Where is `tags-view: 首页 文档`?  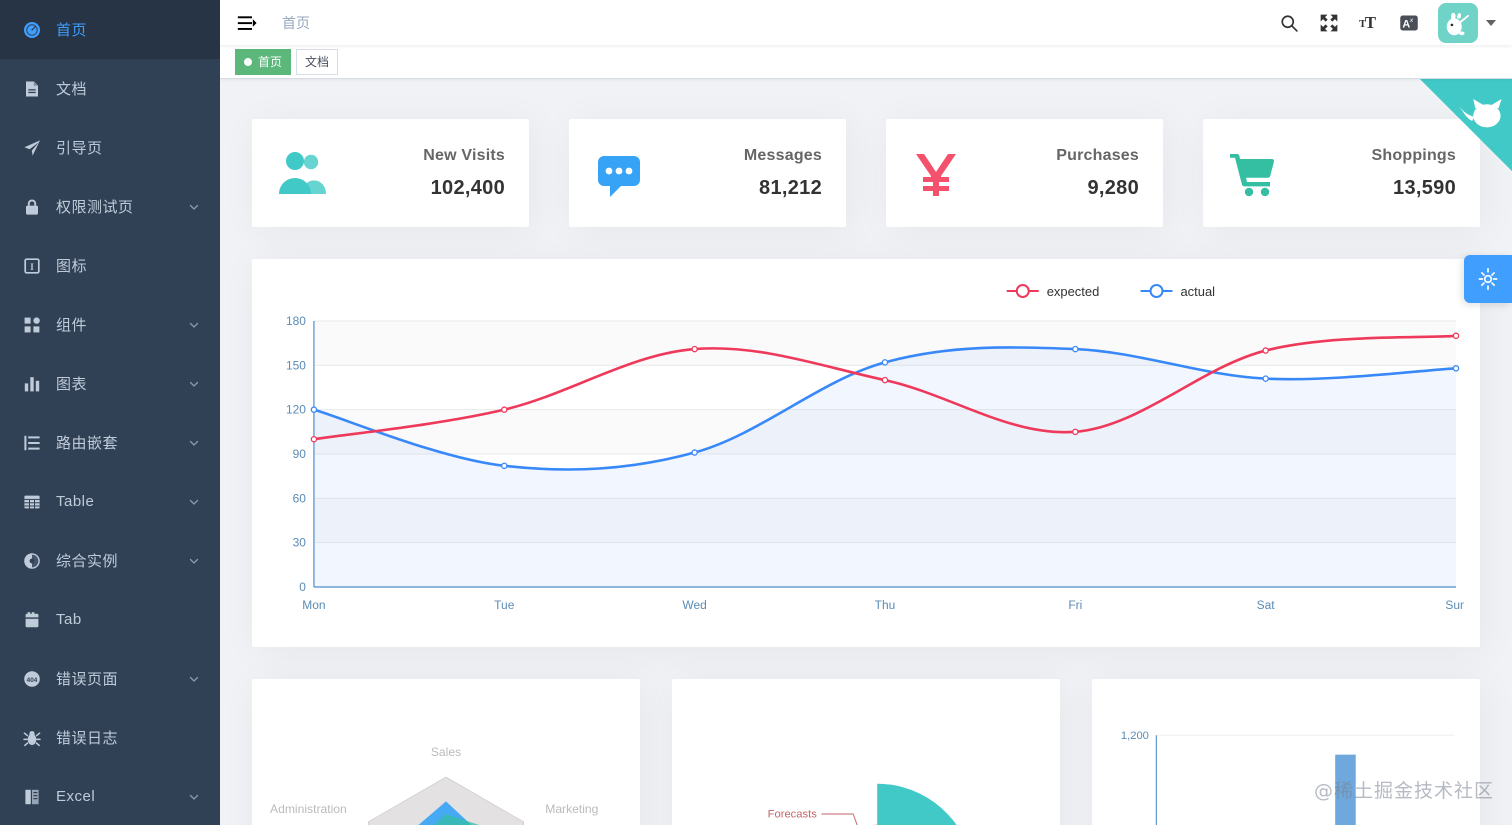 tags-view: 首页 文档 is located at coordinates (866, 62).